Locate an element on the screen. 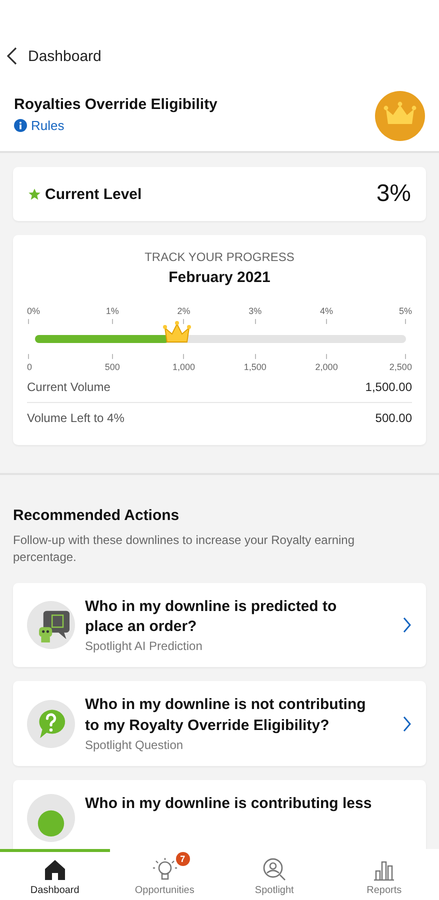 The width and height of the screenshot is (439, 900). question-bubble-icon is located at coordinates (51, 724).